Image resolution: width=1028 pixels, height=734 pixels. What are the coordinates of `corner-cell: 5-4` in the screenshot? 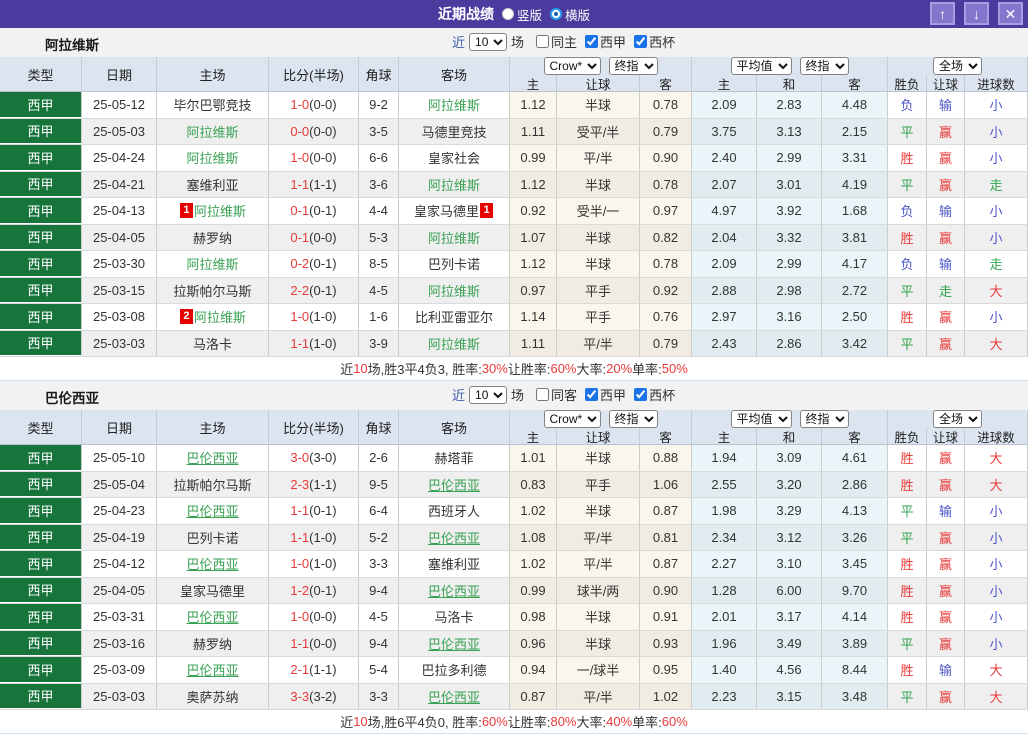 It's located at (379, 670).